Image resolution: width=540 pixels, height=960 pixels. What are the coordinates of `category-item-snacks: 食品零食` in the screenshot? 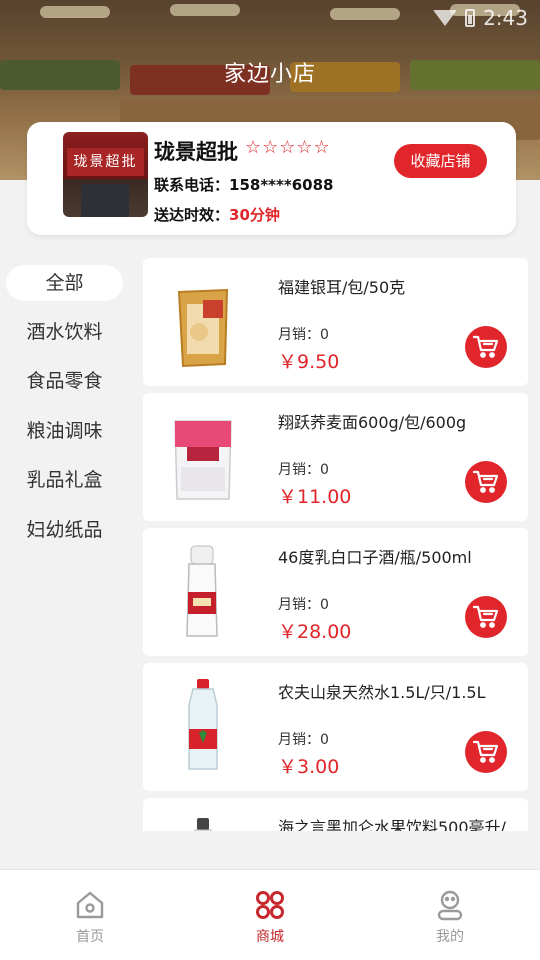 It's located at (64, 381).